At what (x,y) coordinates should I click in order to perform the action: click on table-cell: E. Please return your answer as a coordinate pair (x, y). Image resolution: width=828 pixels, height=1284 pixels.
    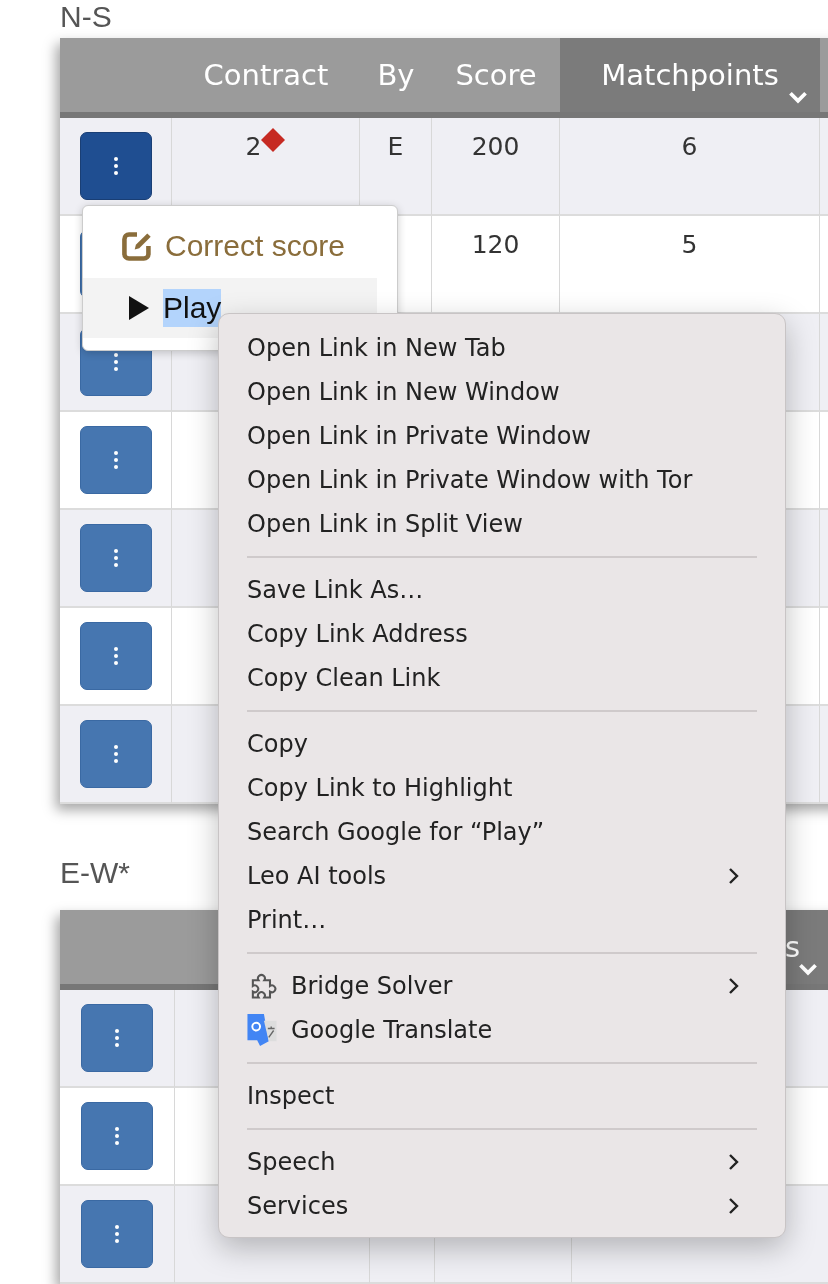
    Looking at the image, I should click on (396, 167).